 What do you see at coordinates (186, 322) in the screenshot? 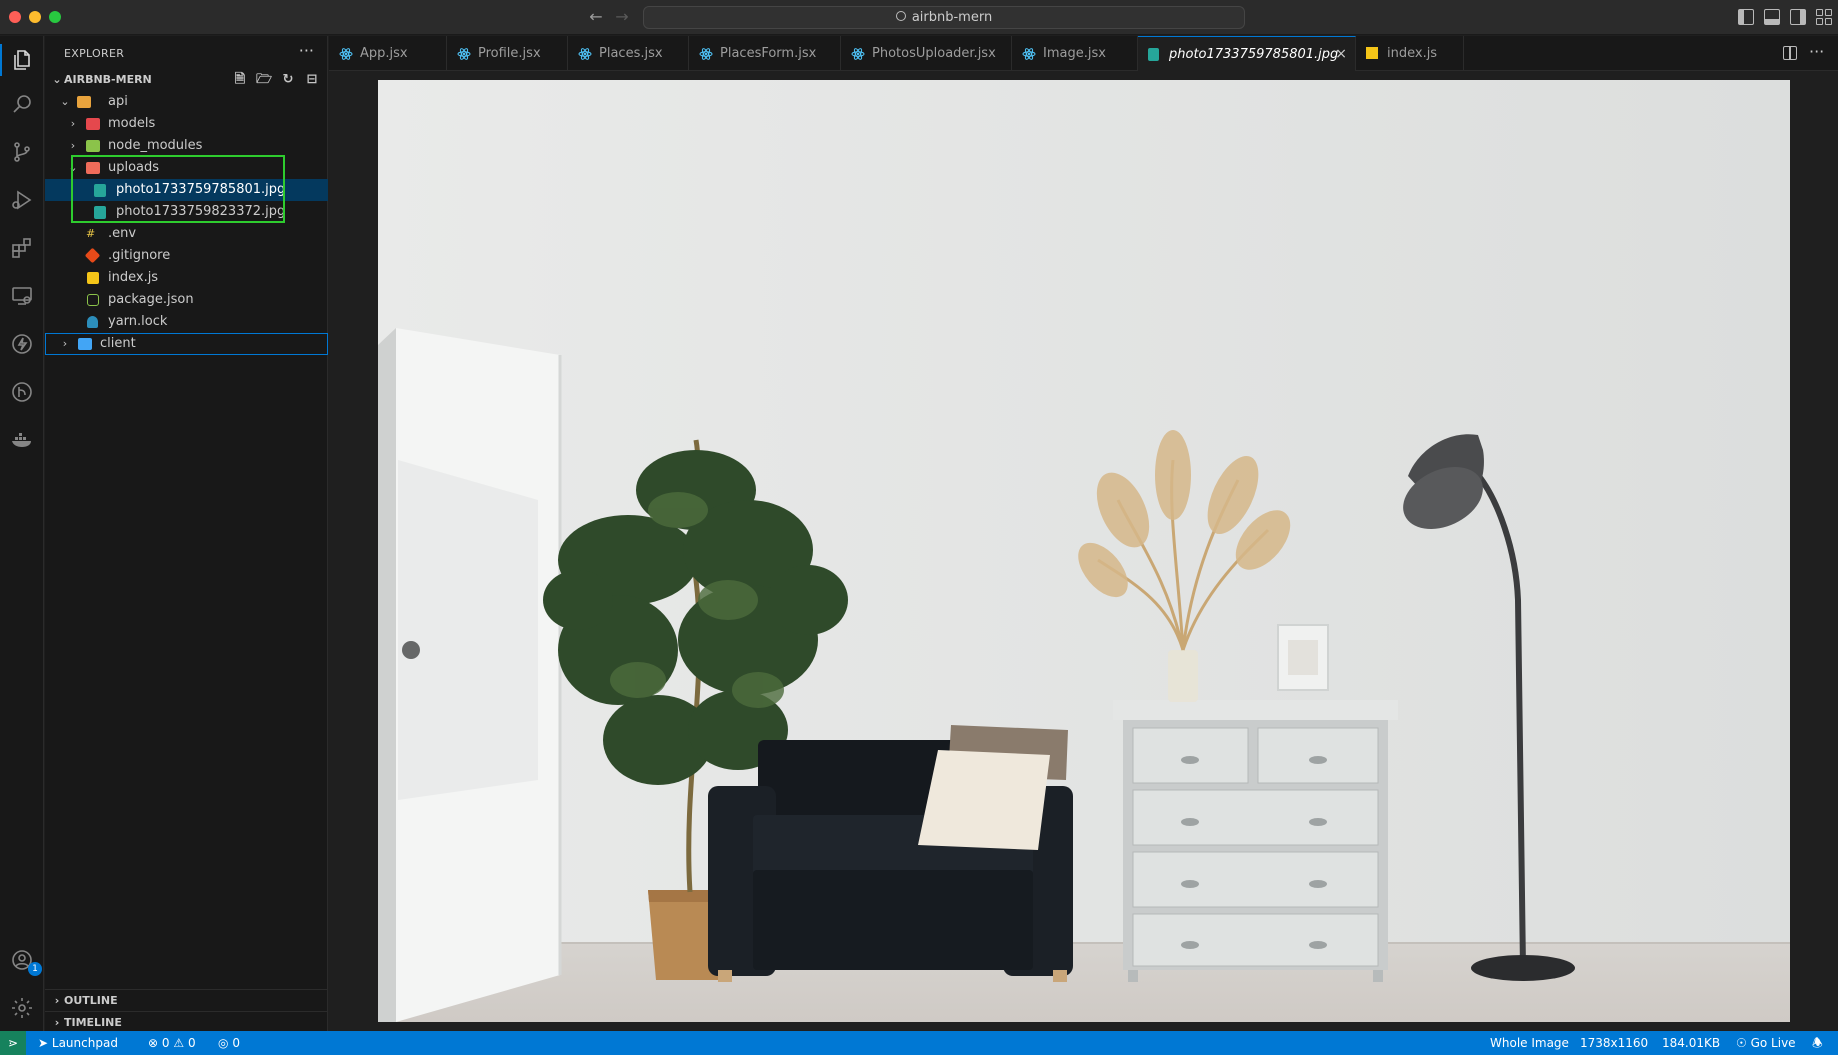
I see `tree-item-yarn-lock: yarn.lock` at bounding box center [186, 322].